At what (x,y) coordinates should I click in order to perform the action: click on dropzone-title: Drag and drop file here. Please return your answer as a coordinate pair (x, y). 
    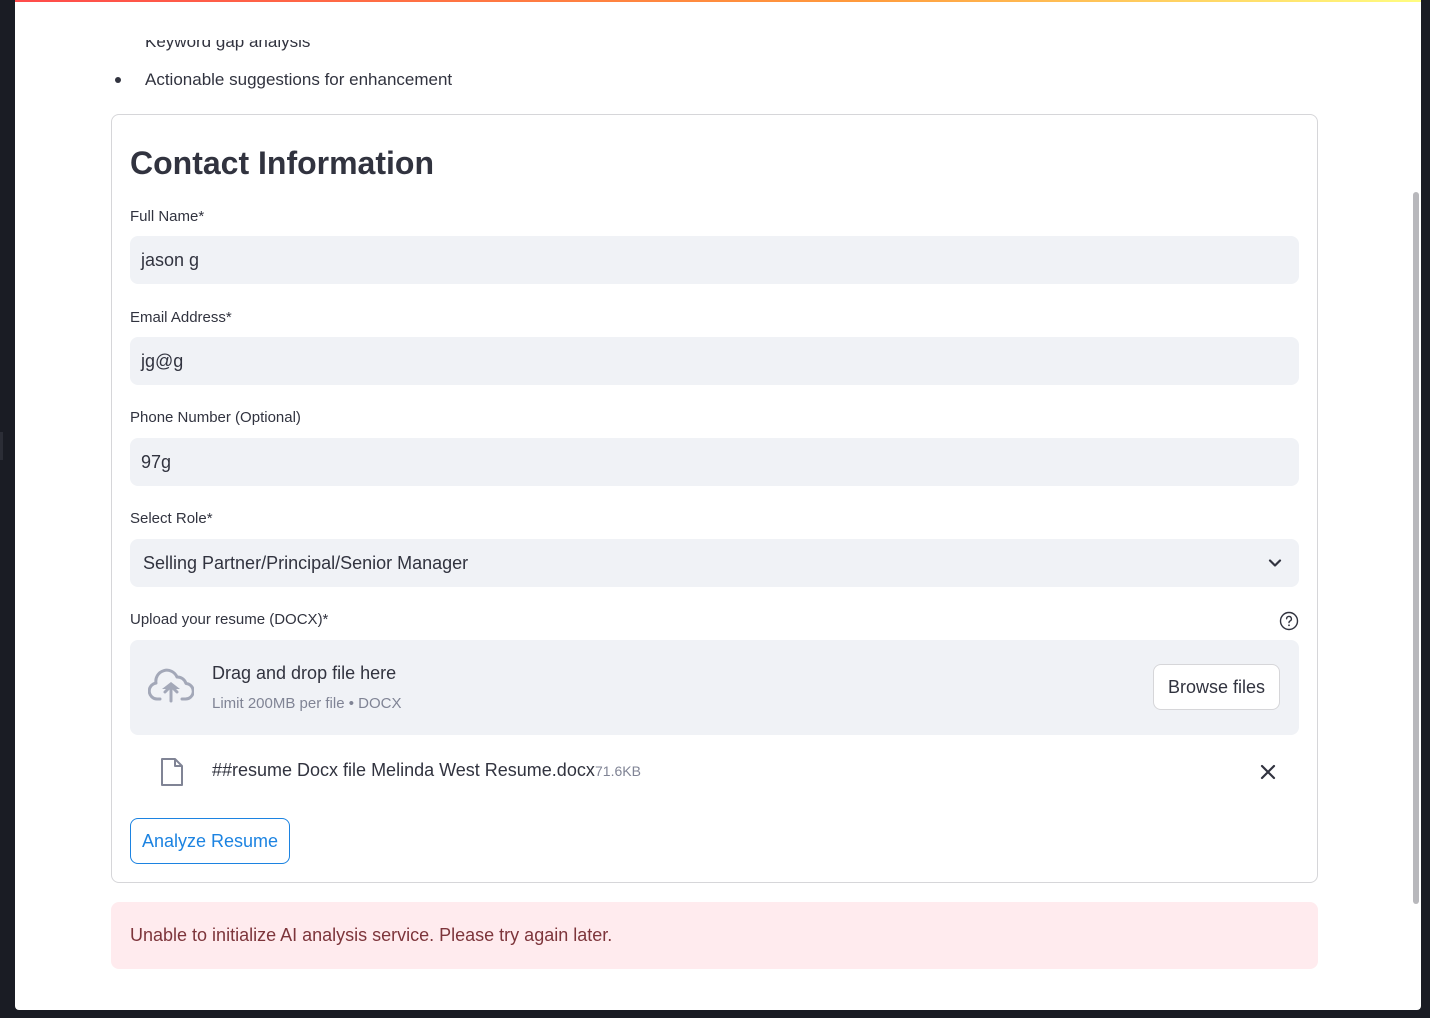
    Looking at the image, I should click on (304, 673).